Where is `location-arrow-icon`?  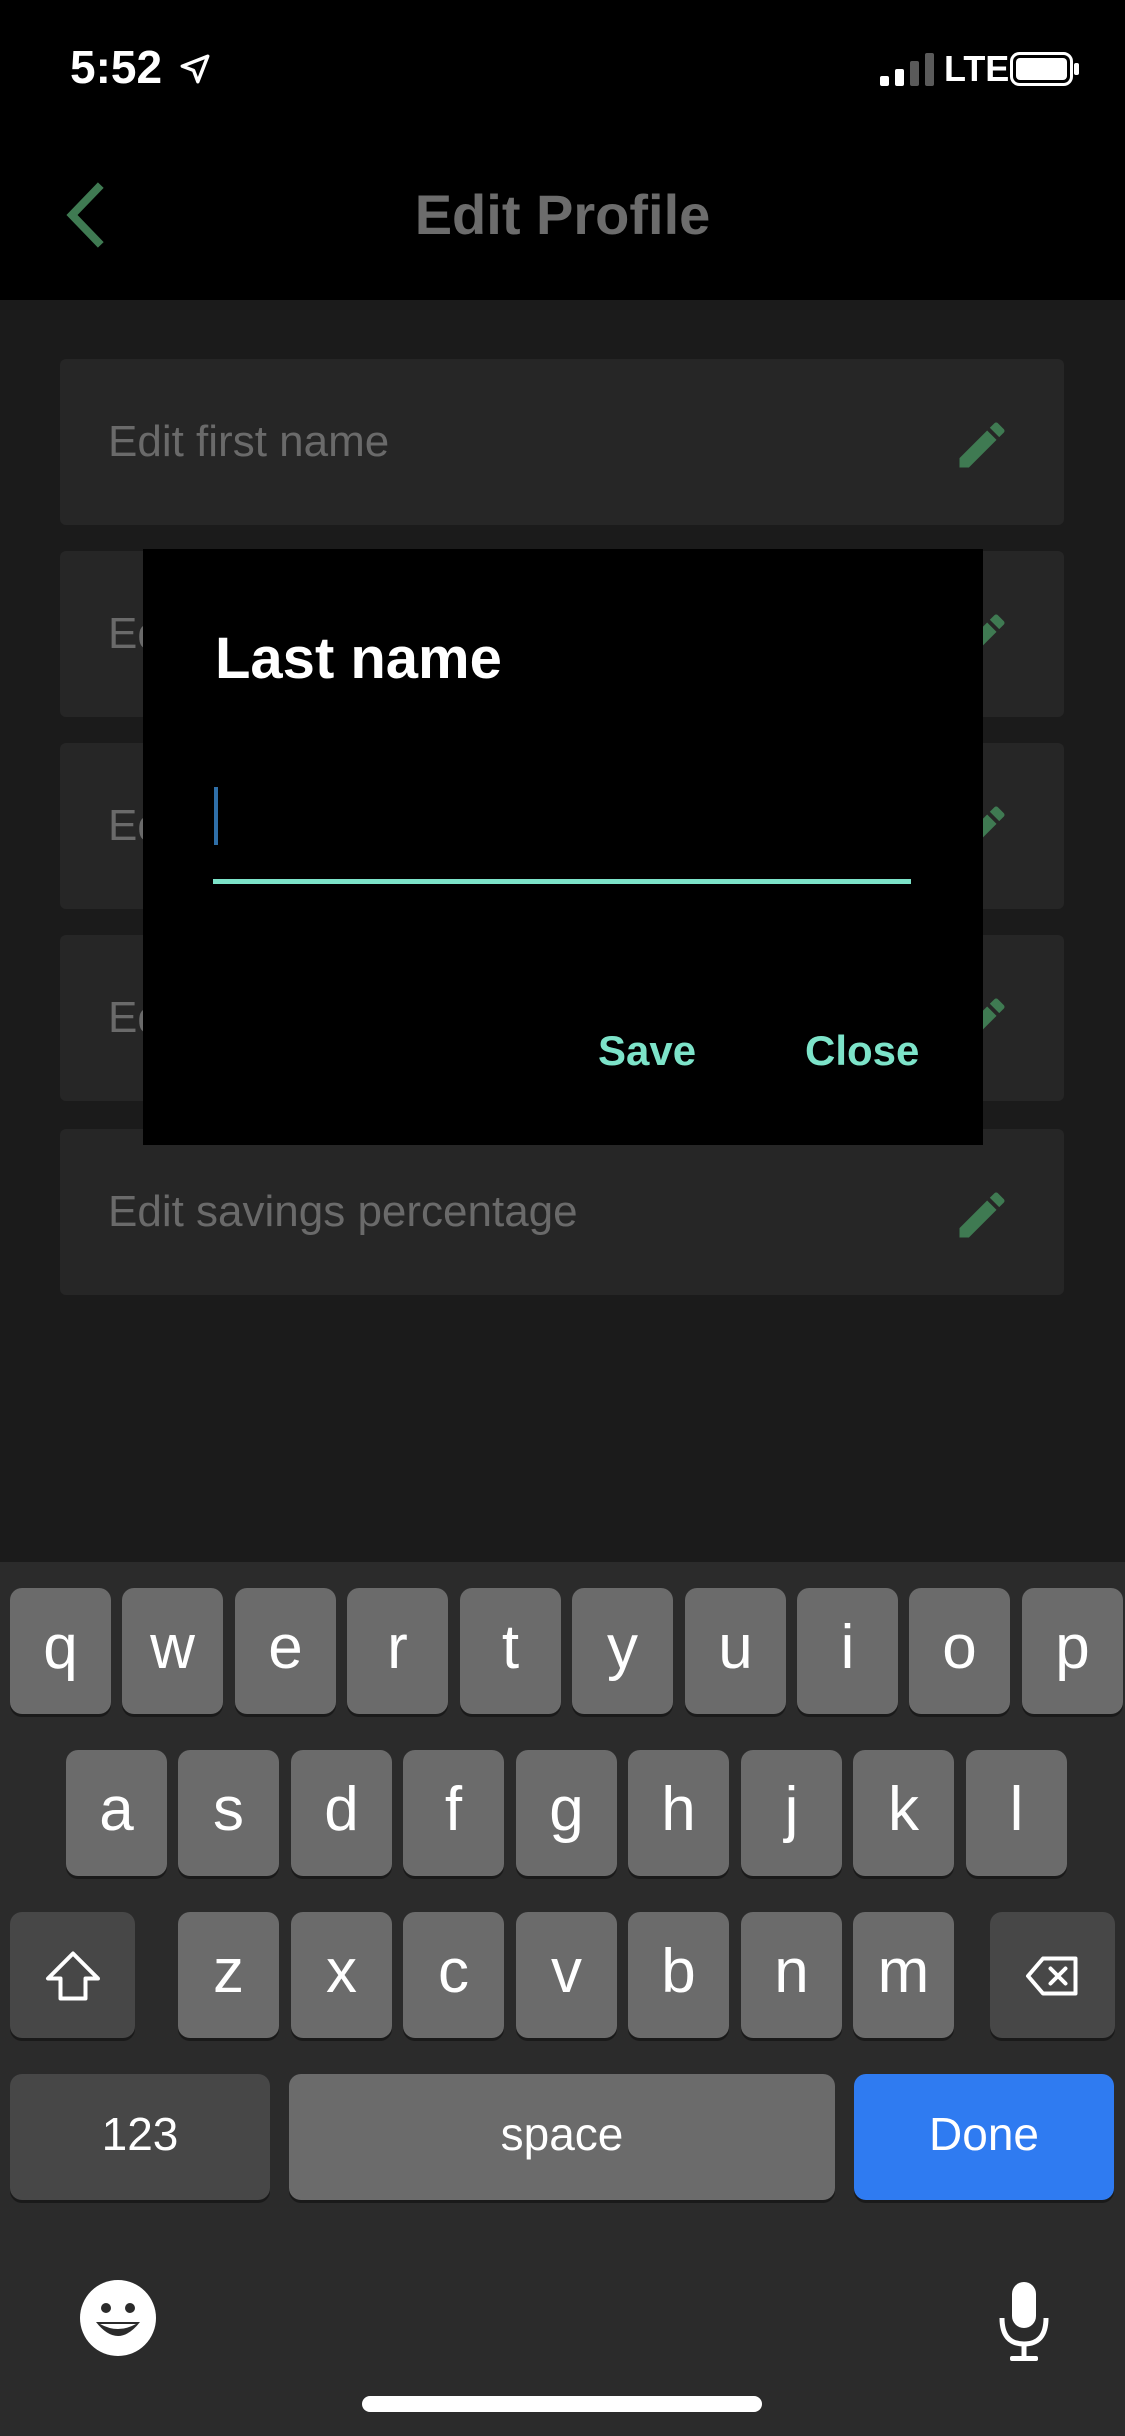 location-arrow-icon is located at coordinates (195, 69).